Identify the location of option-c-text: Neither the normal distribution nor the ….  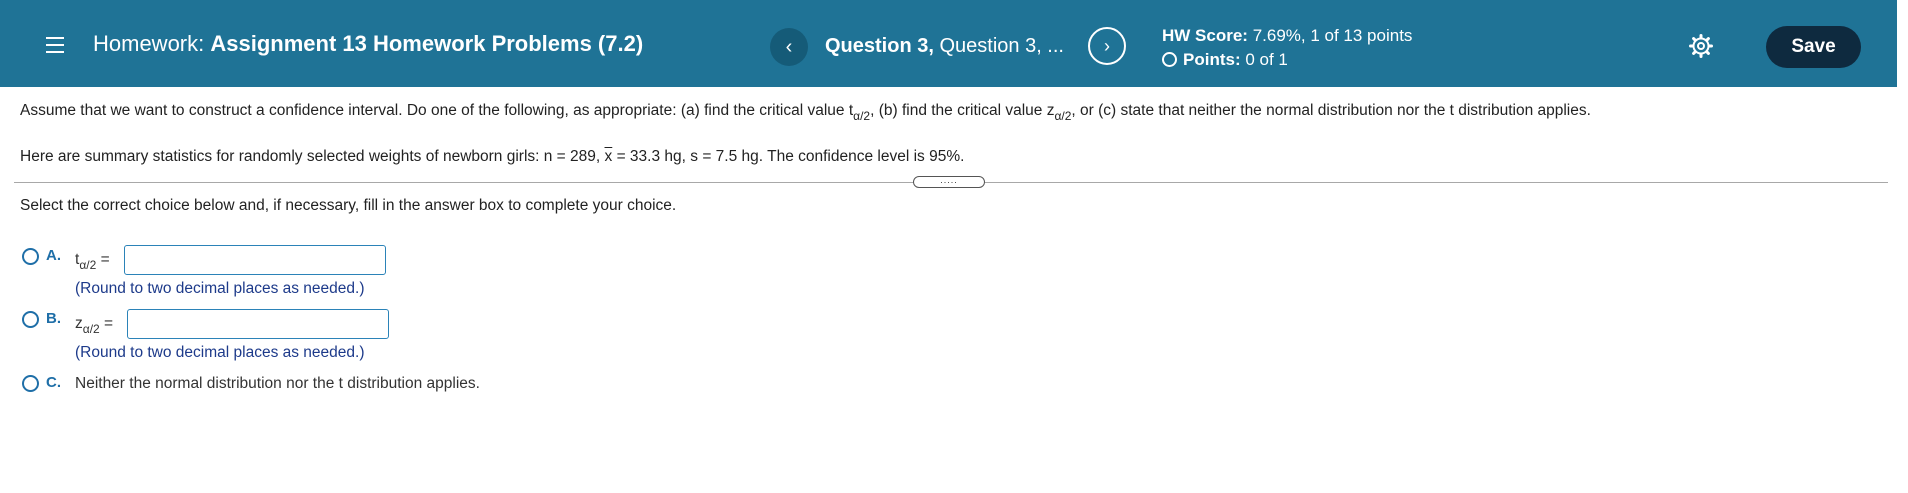
(277, 383).